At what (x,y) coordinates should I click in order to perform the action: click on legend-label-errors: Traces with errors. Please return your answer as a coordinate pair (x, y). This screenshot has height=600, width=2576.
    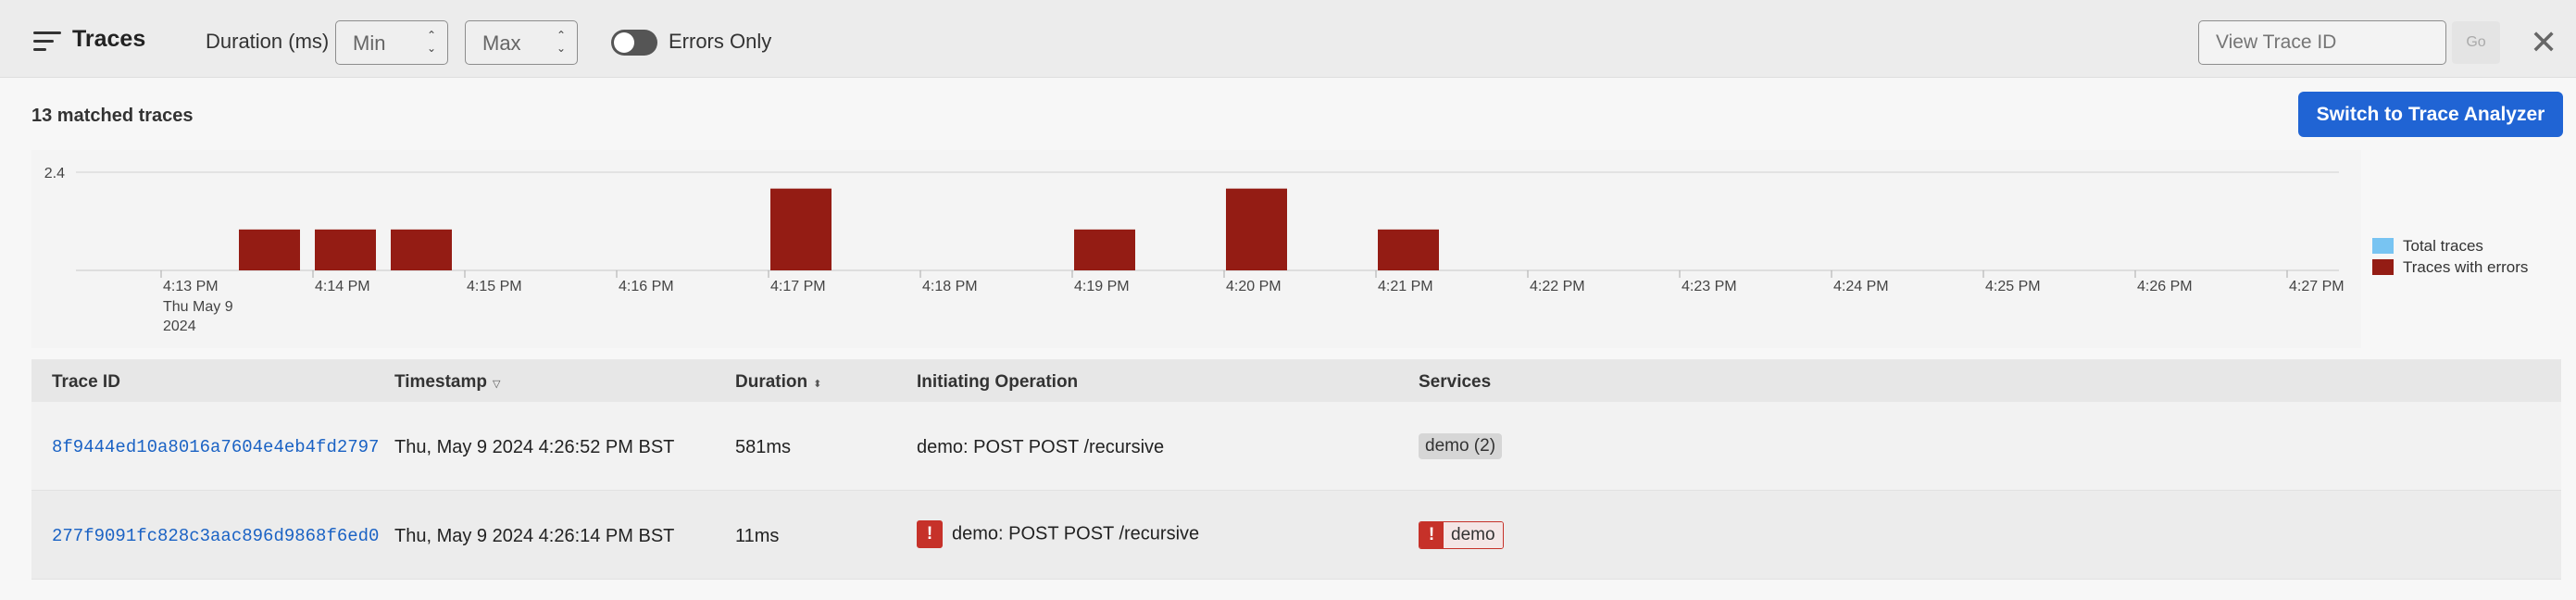
    Looking at the image, I should click on (2466, 266).